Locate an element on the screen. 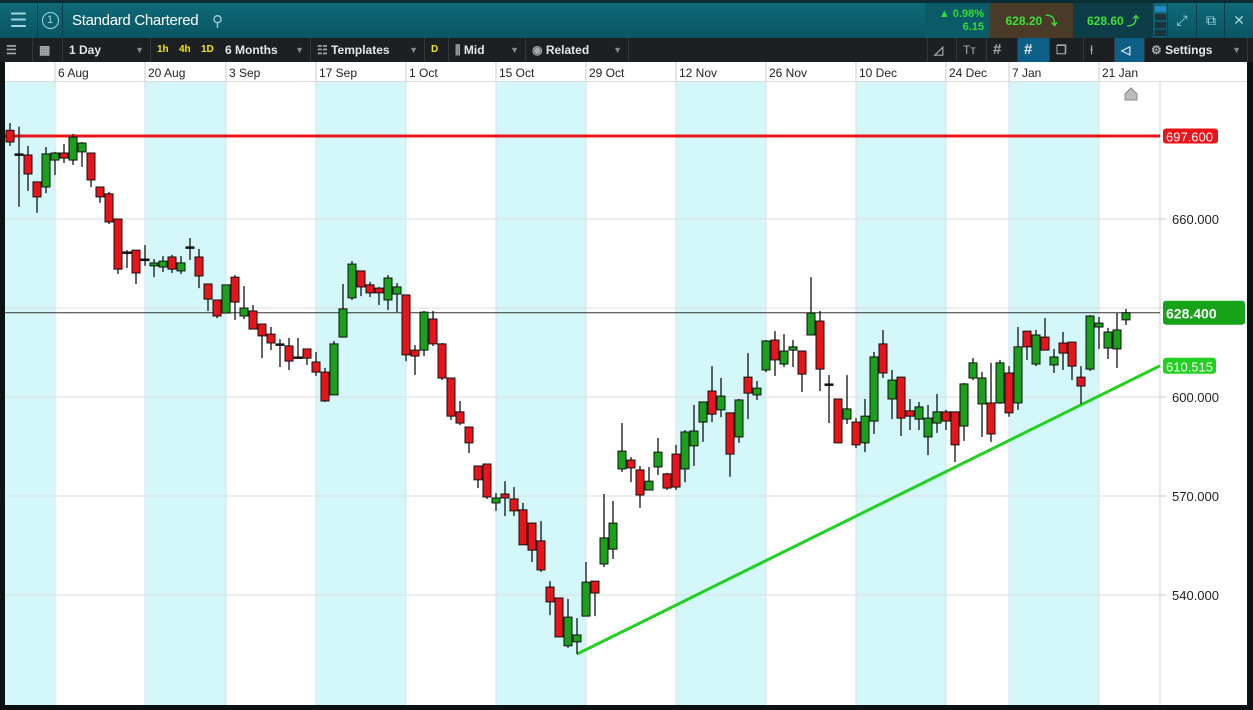  price-marker-icon: ⍿ is located at coordinates (1099, 50).